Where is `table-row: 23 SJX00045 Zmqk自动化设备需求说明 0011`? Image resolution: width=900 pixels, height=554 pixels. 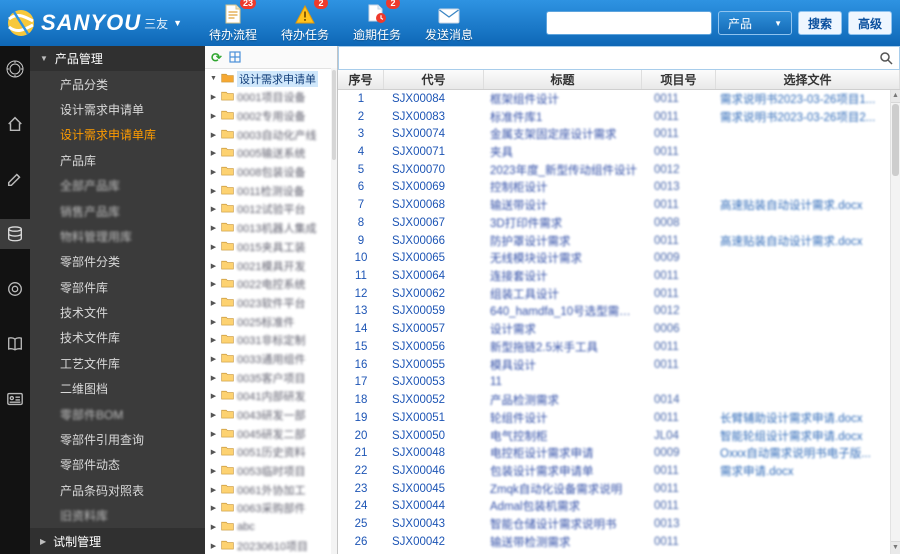
table-row: 23 SJX00045 Zmqk自动化设备需求说明 0011 is located at coordinates (614, 489).